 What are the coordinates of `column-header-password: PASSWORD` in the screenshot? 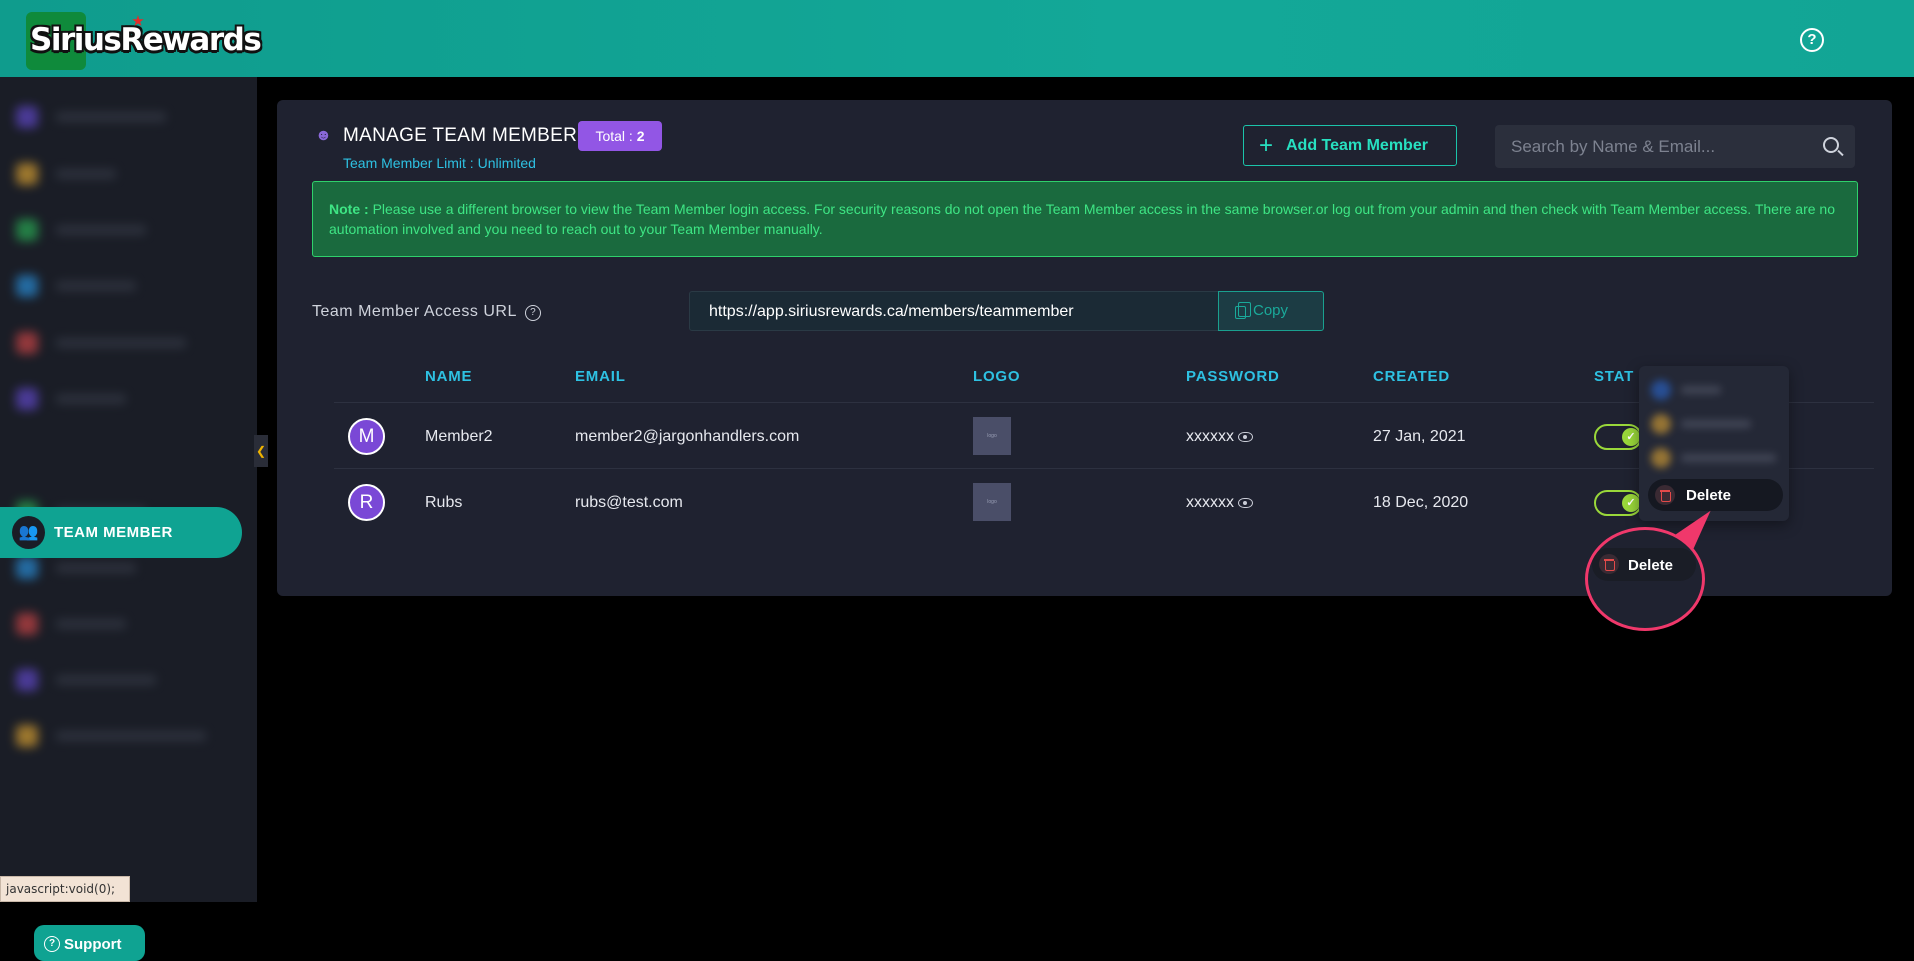 It's located at (1233, 376).